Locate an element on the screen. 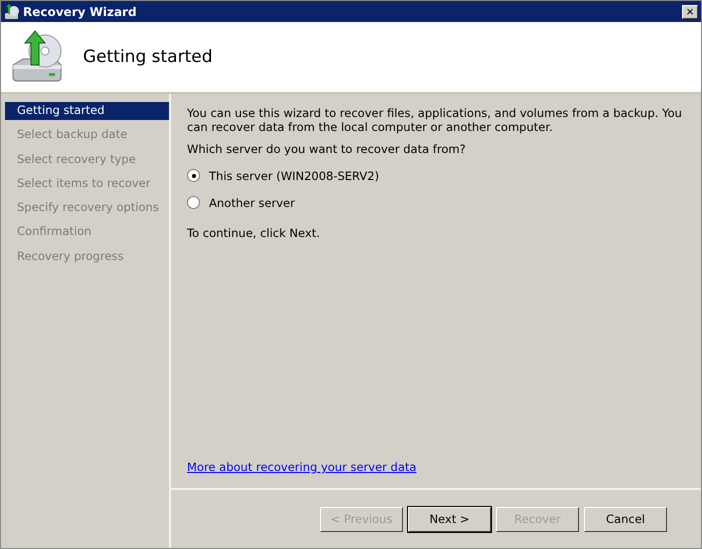  hint-text: To continue, click Next. is located at coordinates (254, 233).